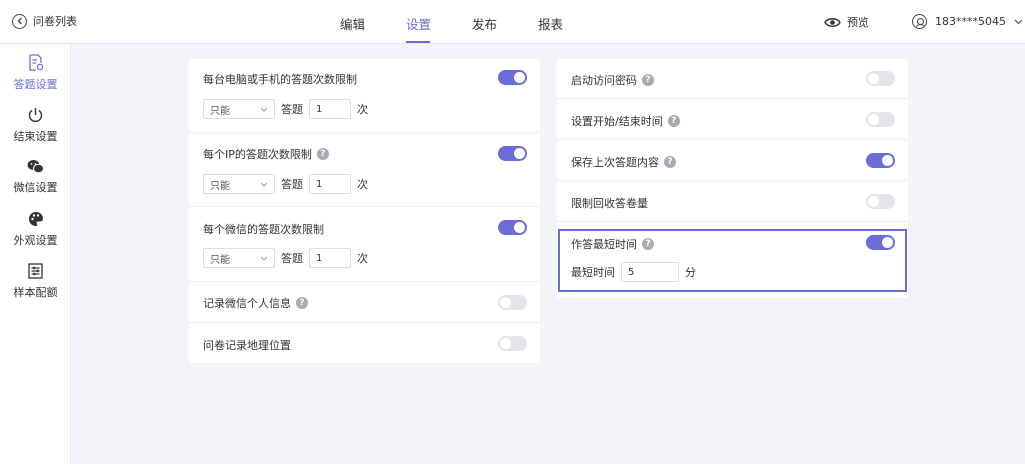 The height and width of the screenshot is (464, 1025). I want to click on wechat-limit-toggle, so click(512, 227).